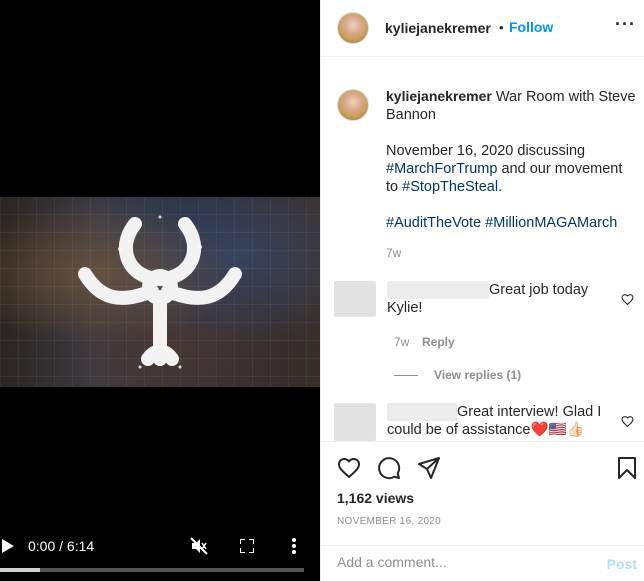 The image size is (644, 581). Describe the element at coordinates (482, 490) in the screenshot. I see `post-actions: 1,162 views NOVEMBER 16, 2020` at that location.